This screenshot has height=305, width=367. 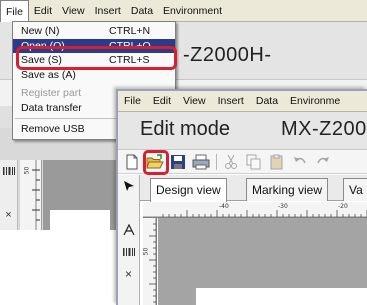 What do you see at coordinates (231, 162) in the screenshot?
I see `cut-icon` at bounding box center [231, 162].